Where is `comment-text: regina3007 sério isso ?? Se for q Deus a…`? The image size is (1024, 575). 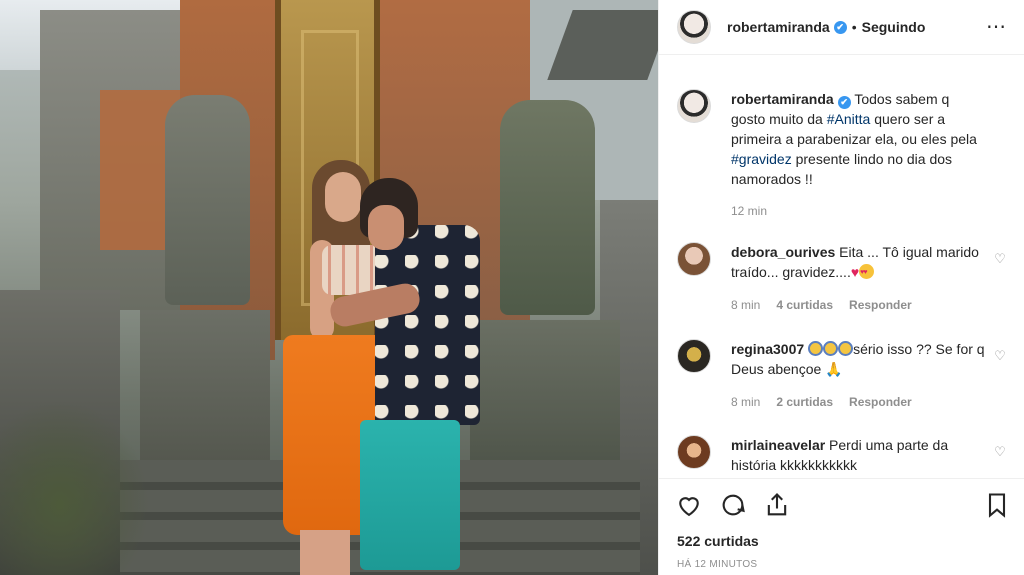
comment-text: regina3007 sério isso ?? Se for q Deus a… is located at coordinates (858, 359).